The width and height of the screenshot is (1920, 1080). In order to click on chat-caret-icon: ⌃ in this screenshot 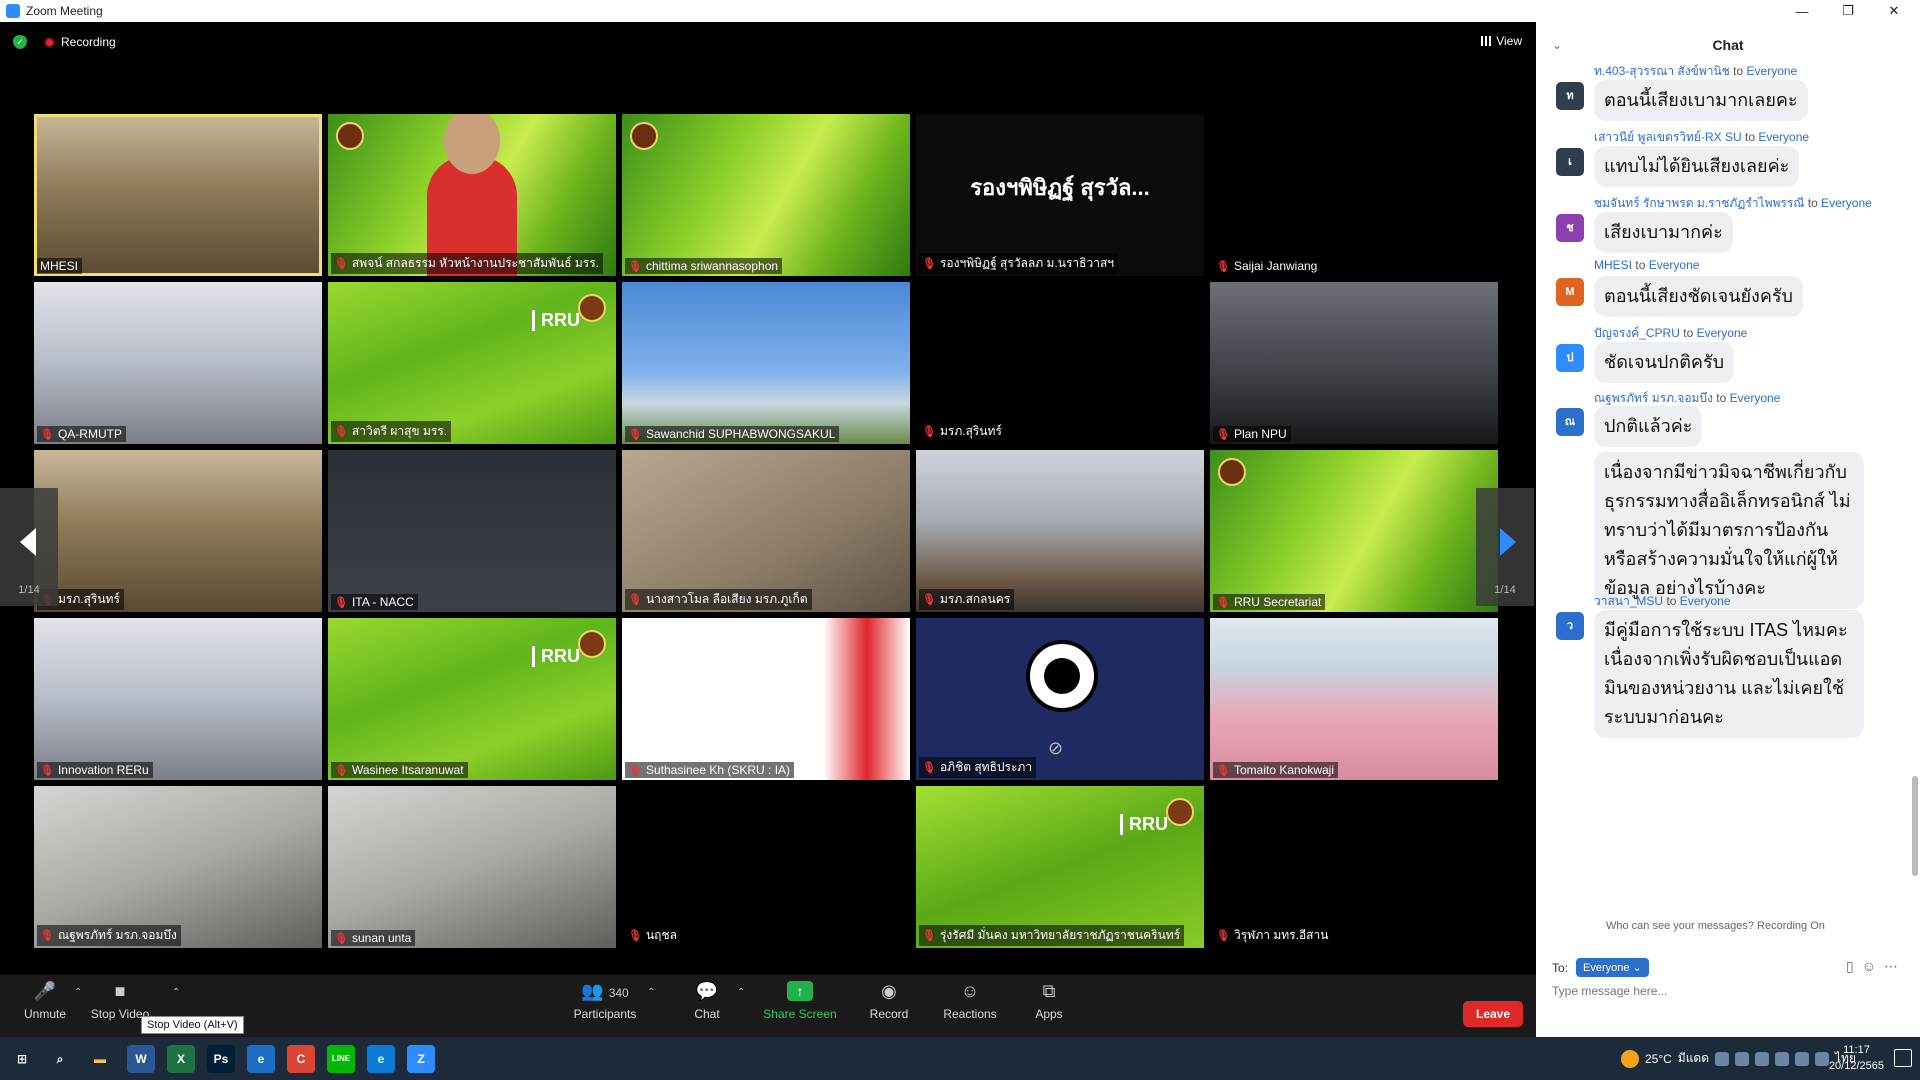, I will do `click(741, 992)`.